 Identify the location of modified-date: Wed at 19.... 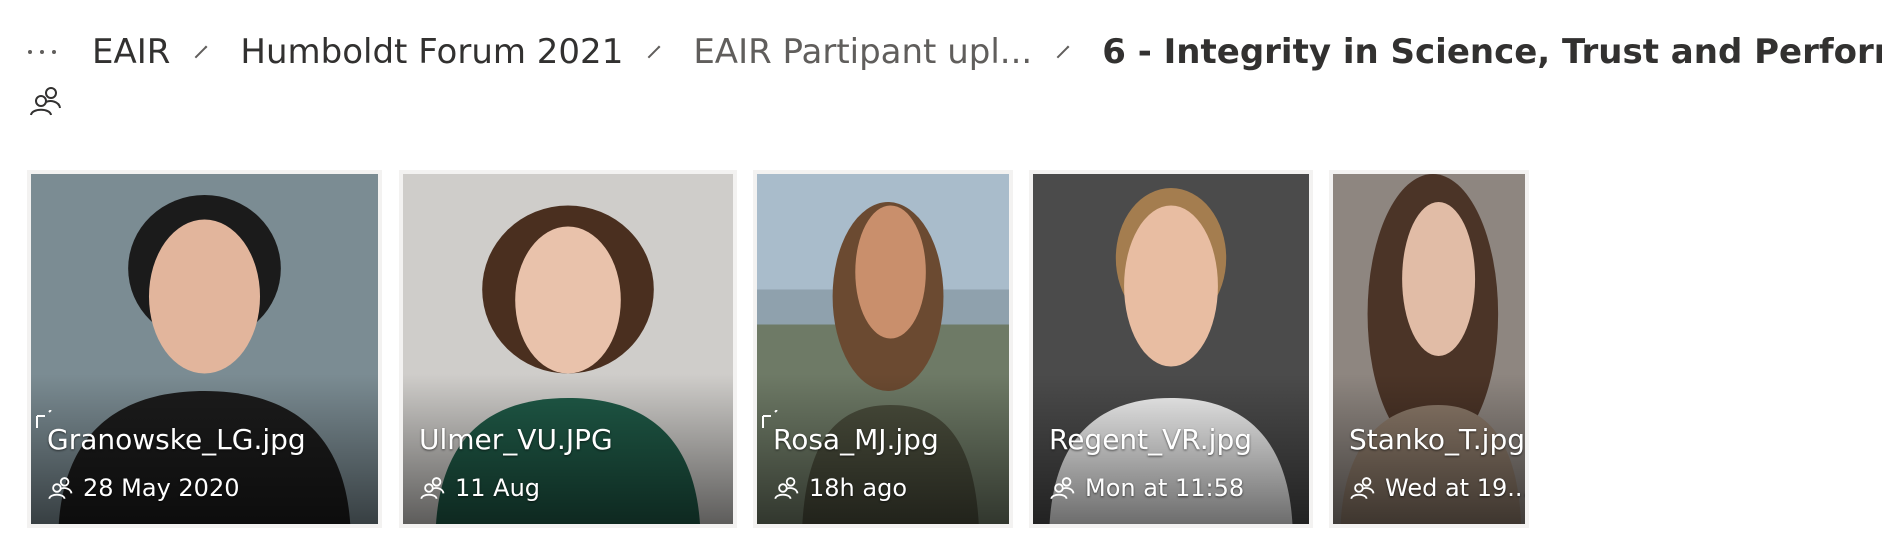
(1455, 488).